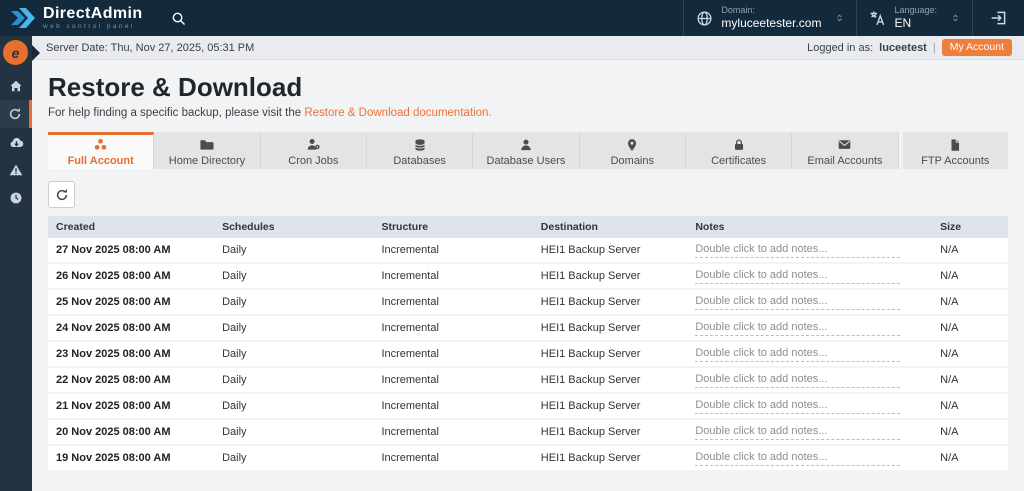  What do you see at coordinates (610, 227) in the screenshot?
I see `column-header-destination: Destination` at bounding box center [610, 227].